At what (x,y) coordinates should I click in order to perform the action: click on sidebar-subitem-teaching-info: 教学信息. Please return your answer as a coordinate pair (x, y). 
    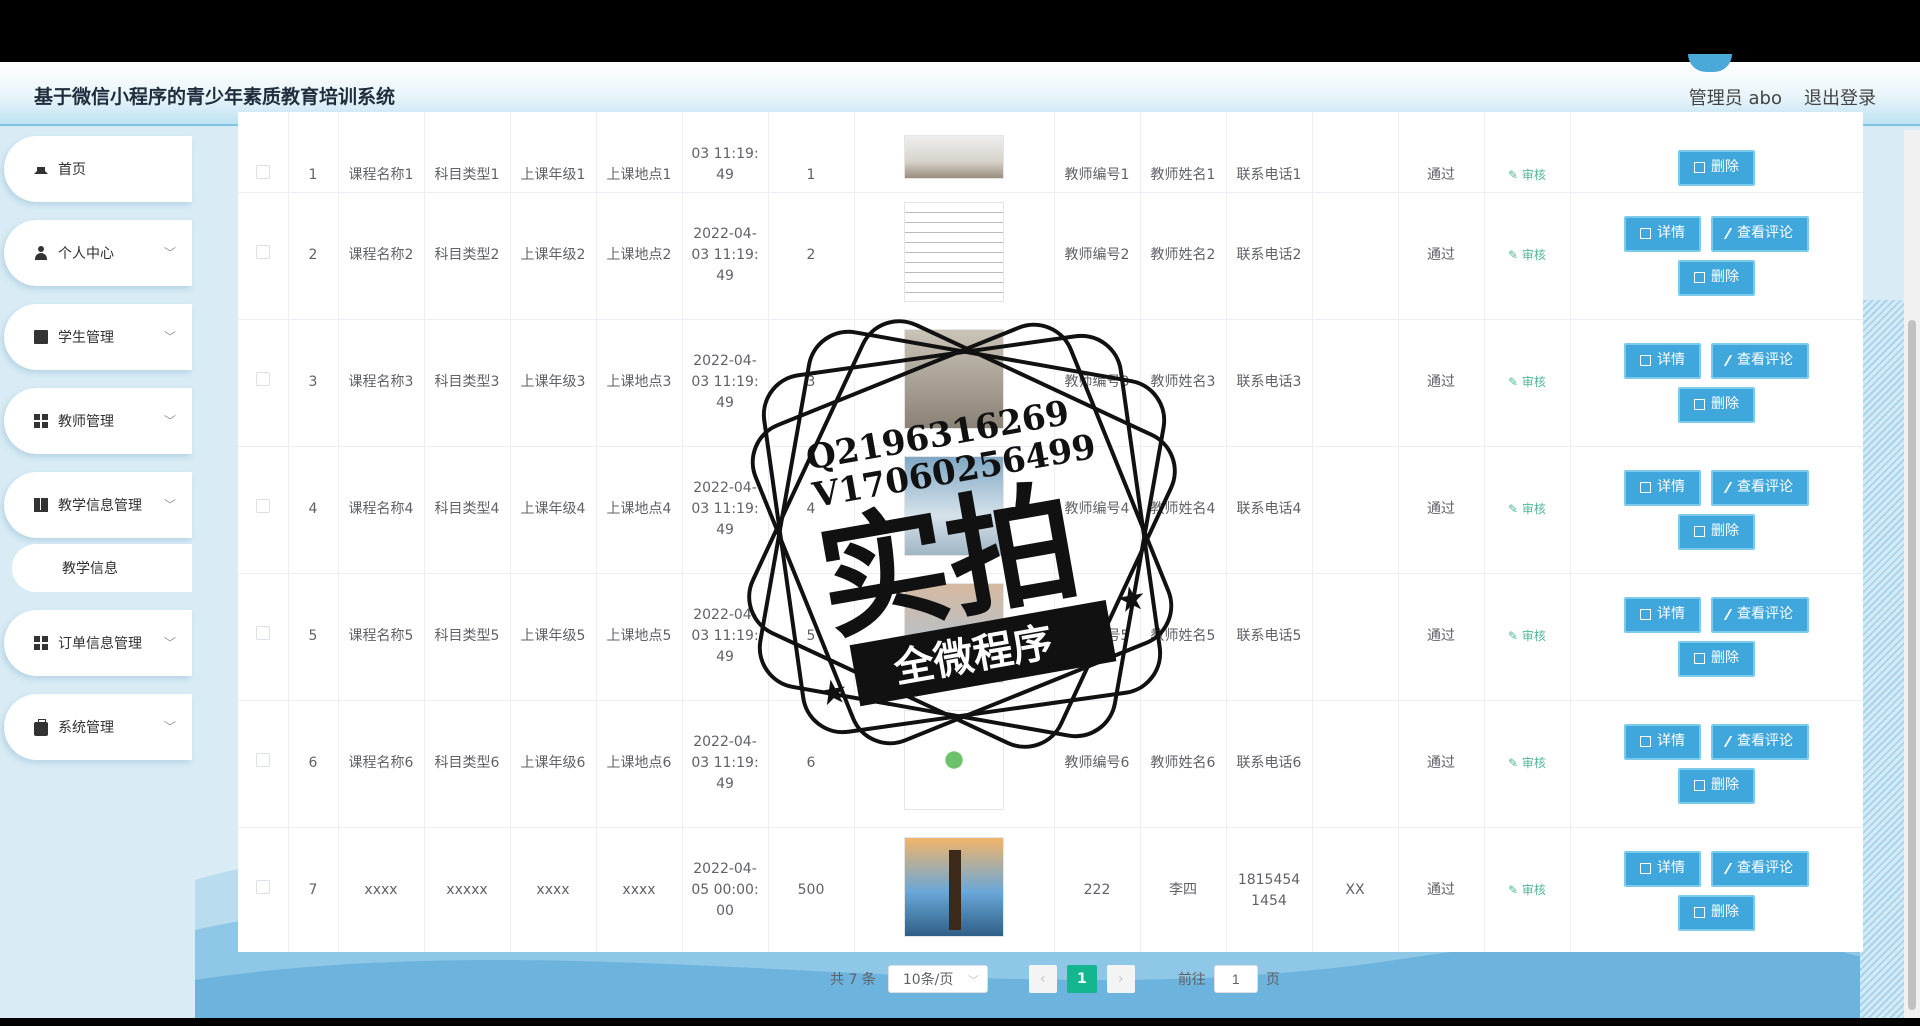
    Looking at the image, I should click on (102, 568).